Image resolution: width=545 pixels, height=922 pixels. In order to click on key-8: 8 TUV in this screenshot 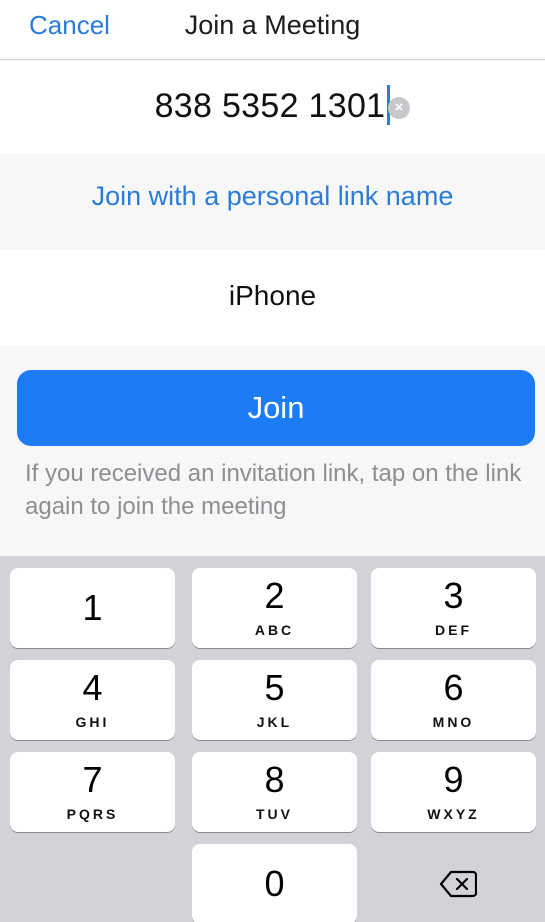, I will do `click(274, 792)`.